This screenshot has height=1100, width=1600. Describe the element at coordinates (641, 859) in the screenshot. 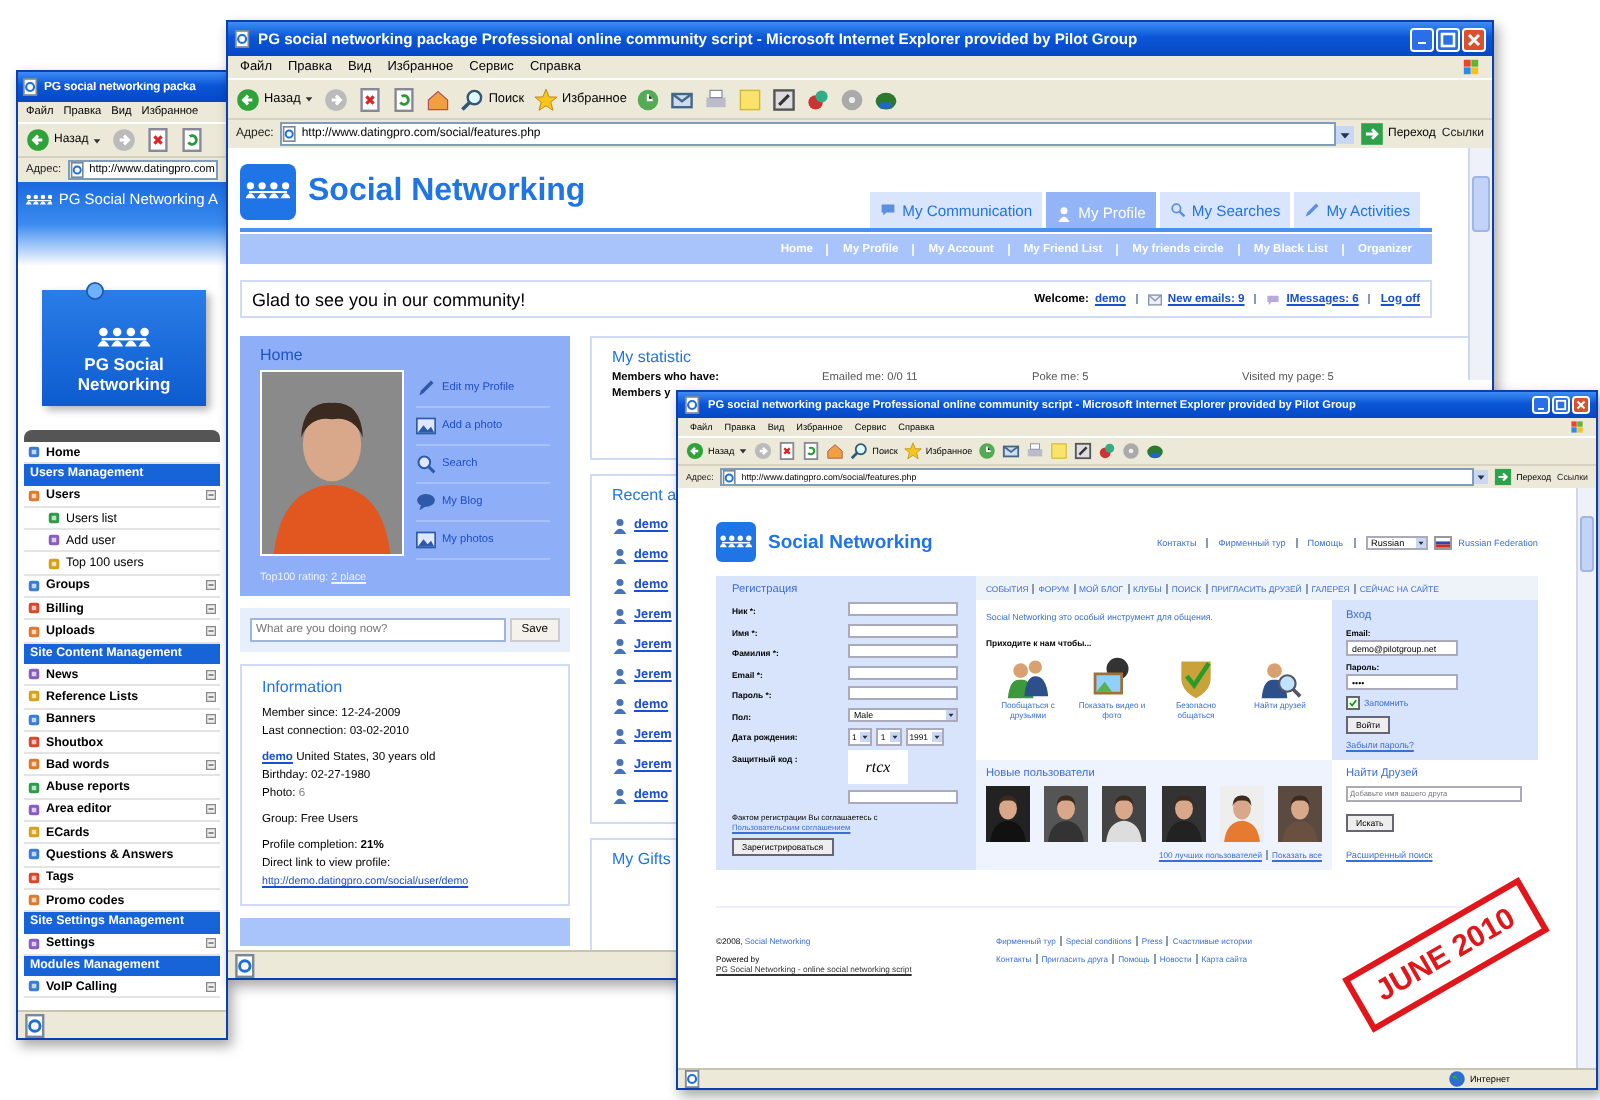

I see `panel-title: My Gifts` at that location.